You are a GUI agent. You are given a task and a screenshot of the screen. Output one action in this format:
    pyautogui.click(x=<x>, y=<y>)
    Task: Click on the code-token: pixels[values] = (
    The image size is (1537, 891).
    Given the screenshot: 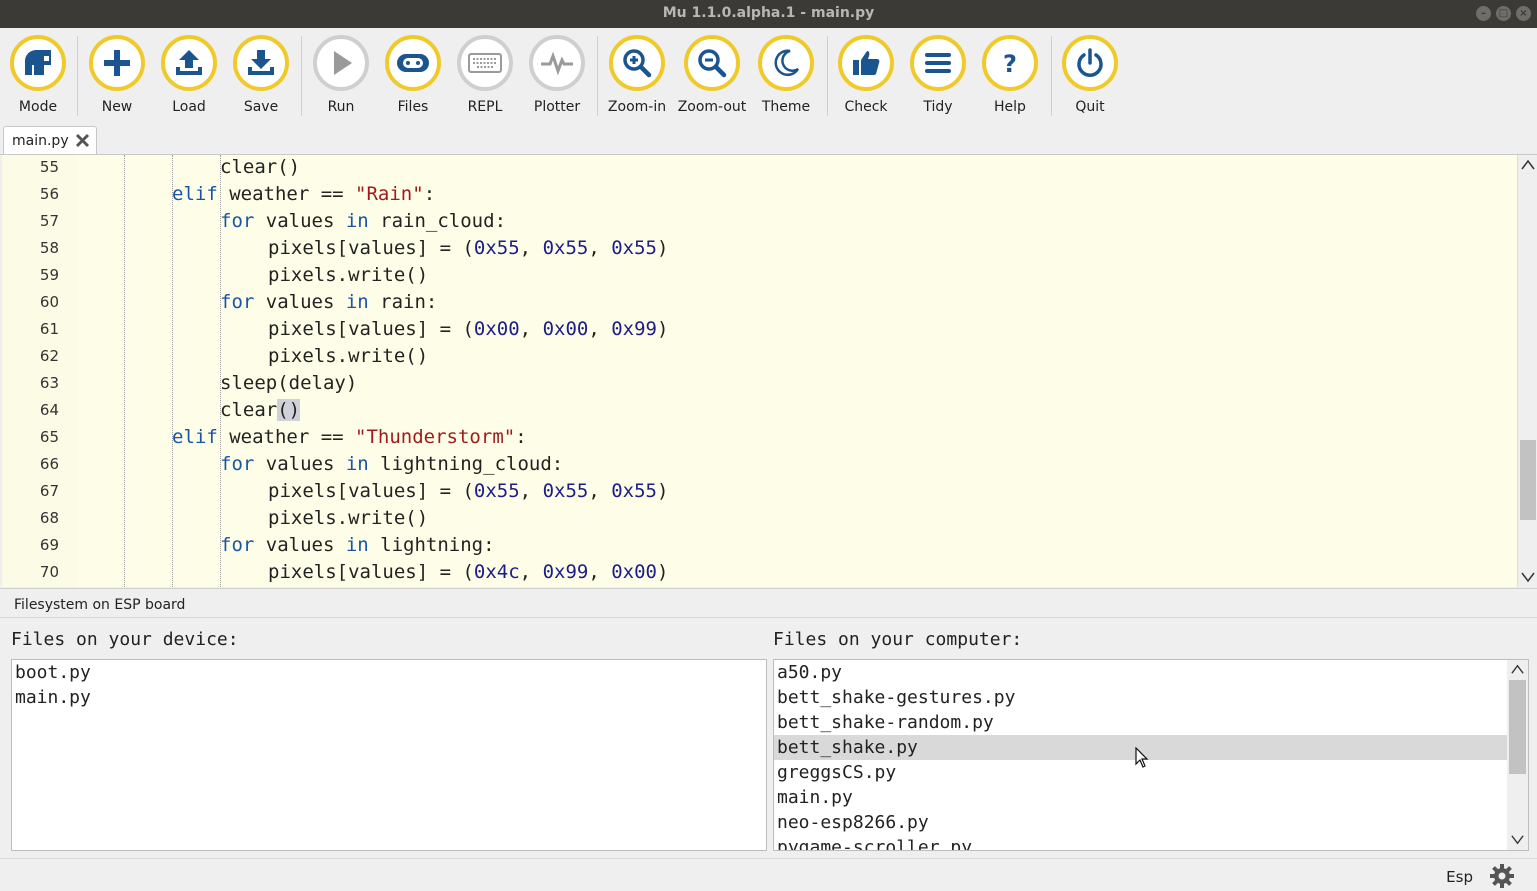 What is the action you would take?
    pyautogui.click(x=371, y=329)
    